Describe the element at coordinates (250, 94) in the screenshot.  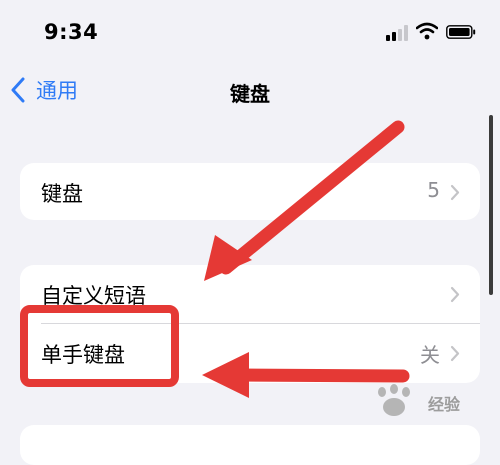
I see `page-title: 键盘` at that location.